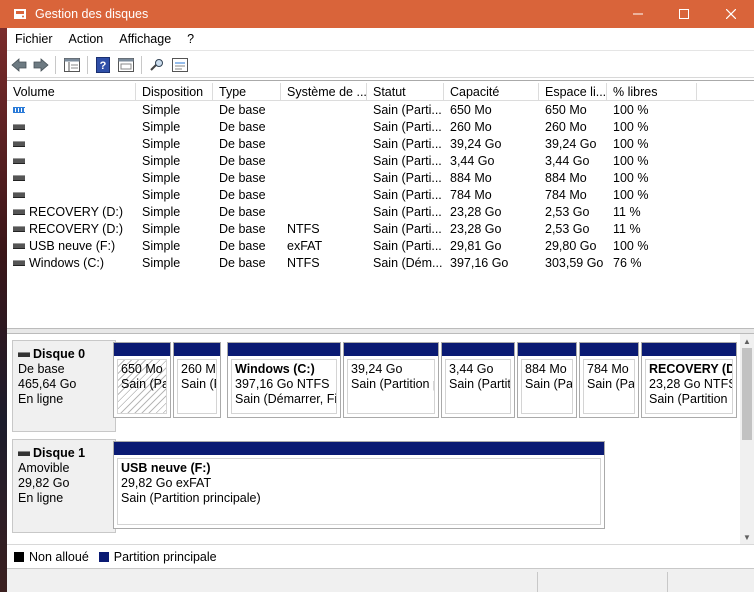 This screenshot has width=754, height=592. Describe the element at coordinates (324, 246) in the screenshot. I see `cell-fs: exFAT` at that location.